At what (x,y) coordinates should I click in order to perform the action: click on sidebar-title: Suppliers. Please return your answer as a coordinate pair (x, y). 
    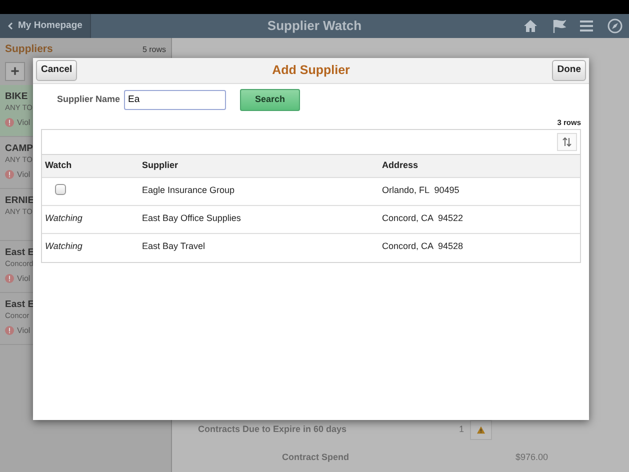
    Looking at the image, I should click on (29, 49).